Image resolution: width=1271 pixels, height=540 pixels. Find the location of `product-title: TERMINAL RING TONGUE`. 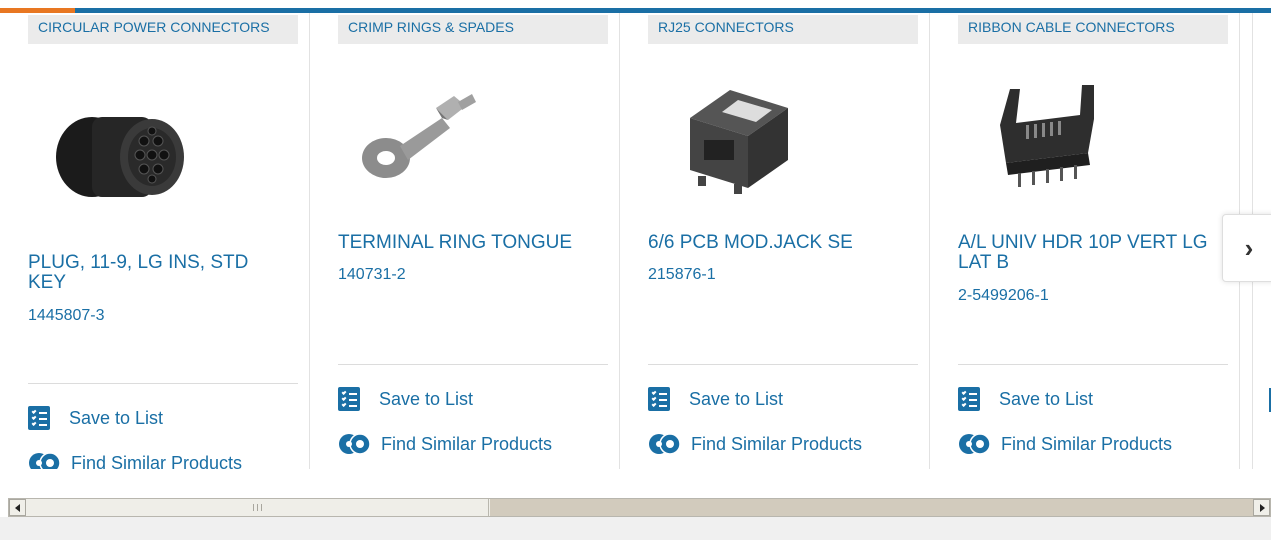

product-title: TERMINAL RING TONGUE is located at coordinates (468, 243).